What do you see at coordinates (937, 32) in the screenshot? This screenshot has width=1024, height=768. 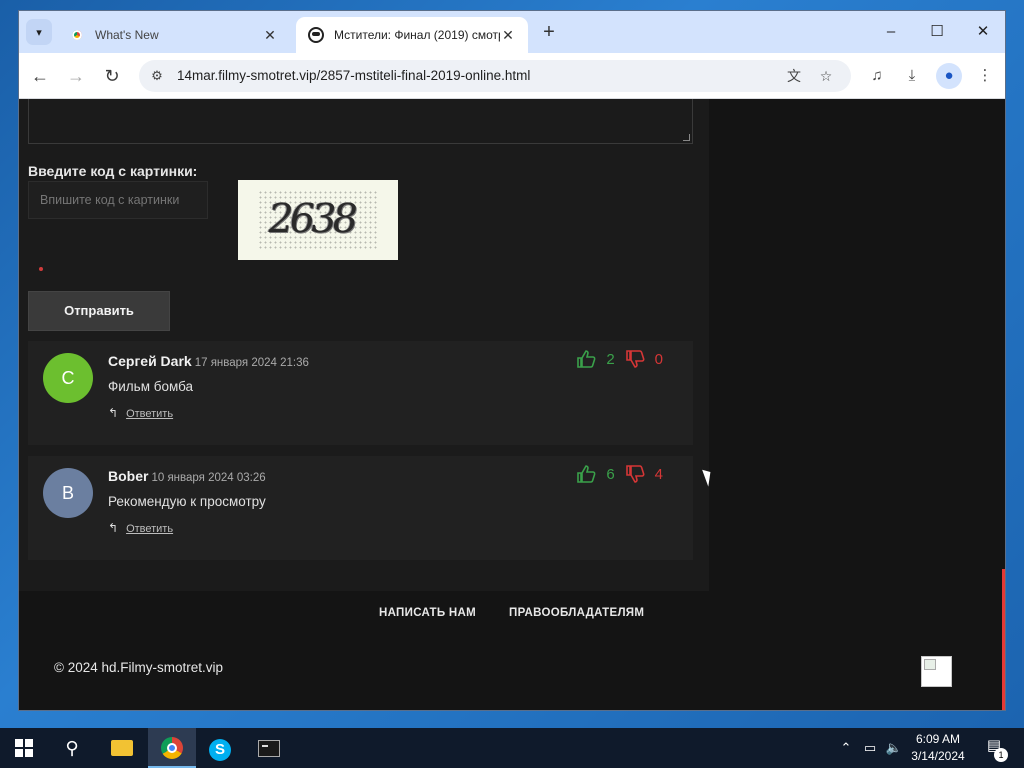 I see `maximize-button: ☐` at bounding box center [937, 32].